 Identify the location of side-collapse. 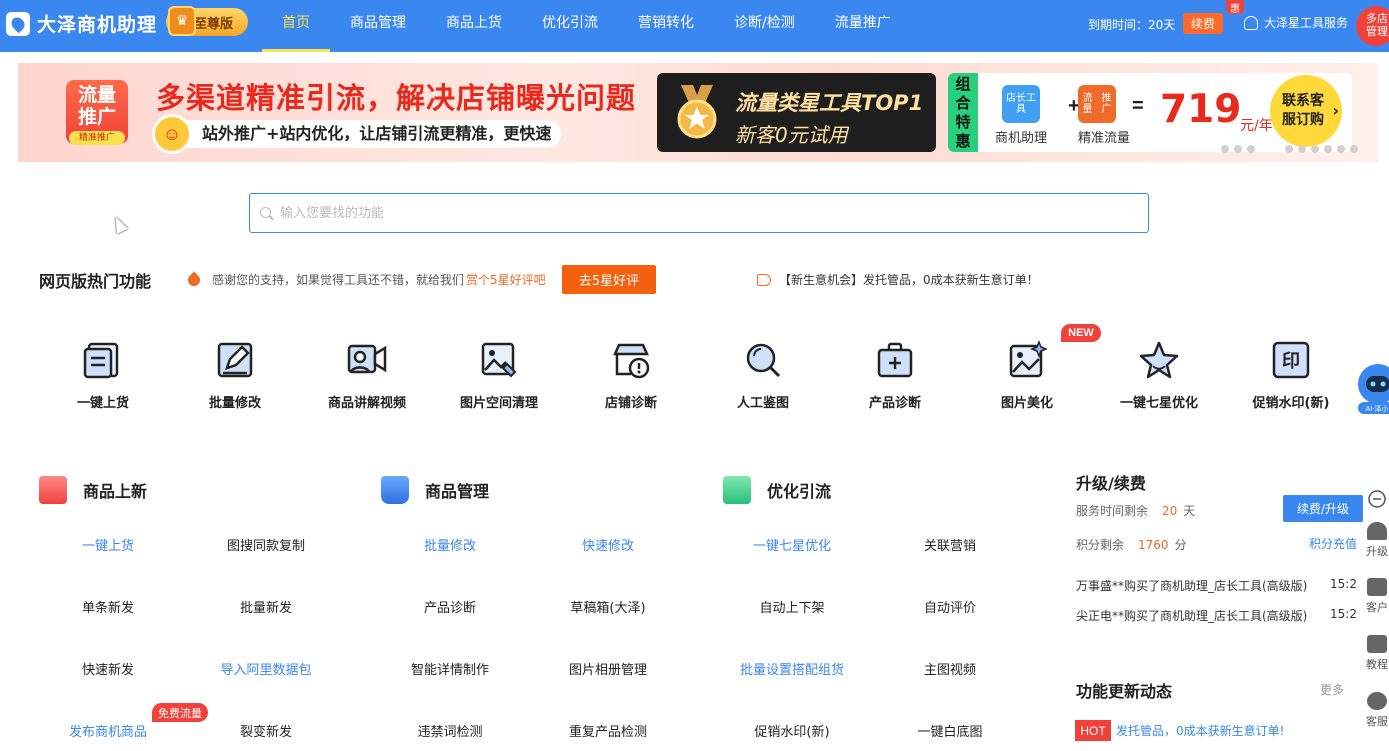
(1375, 500).